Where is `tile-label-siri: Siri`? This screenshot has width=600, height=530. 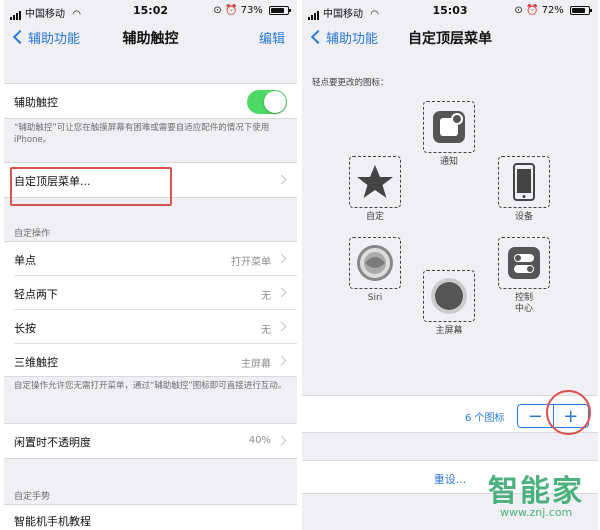
tile-label-siri: Siri is located at coordinates (375, 298).